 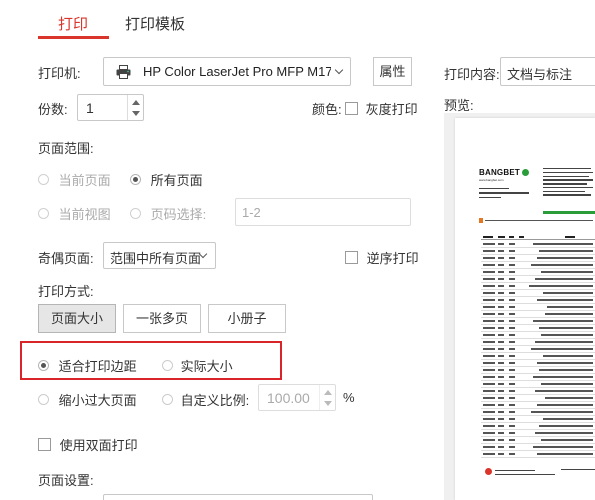 I want to click on tab-print: 打印, so click(x=73, y=23).